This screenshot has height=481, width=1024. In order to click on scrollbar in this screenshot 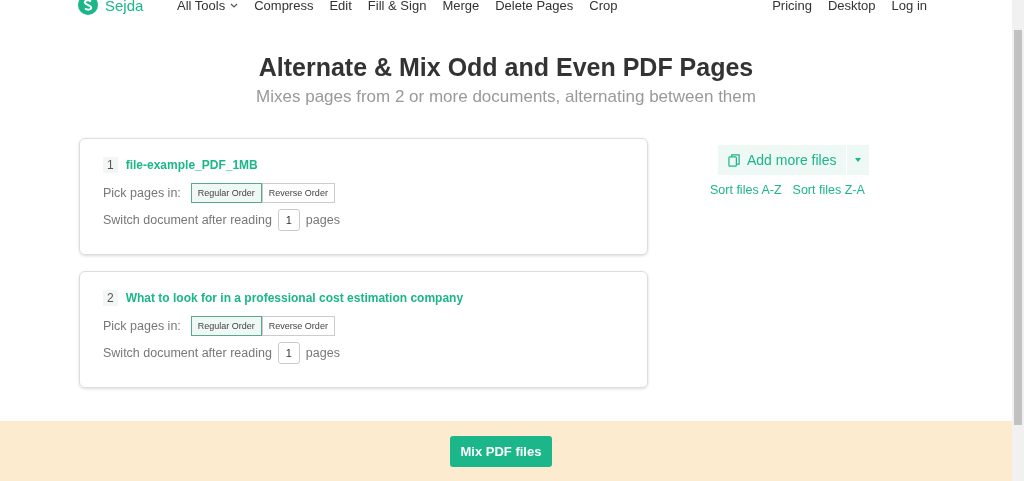, I will do `click(1018, 240)`.